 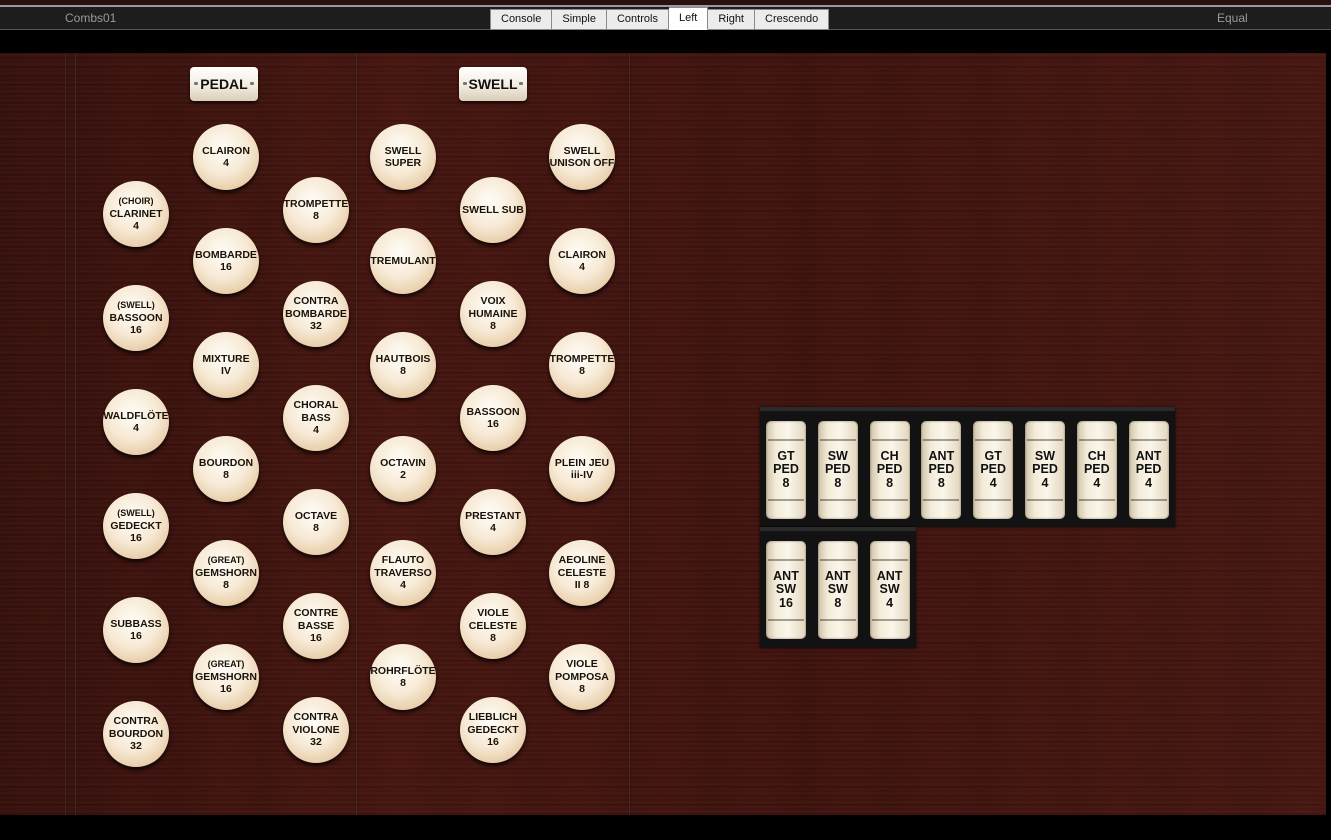 What do you see at coordinates (316, 203) in the screenshot?
I see `stop-knob-pedal-col3-1: TROMPETTE 8` at bounding box center [316, 203].